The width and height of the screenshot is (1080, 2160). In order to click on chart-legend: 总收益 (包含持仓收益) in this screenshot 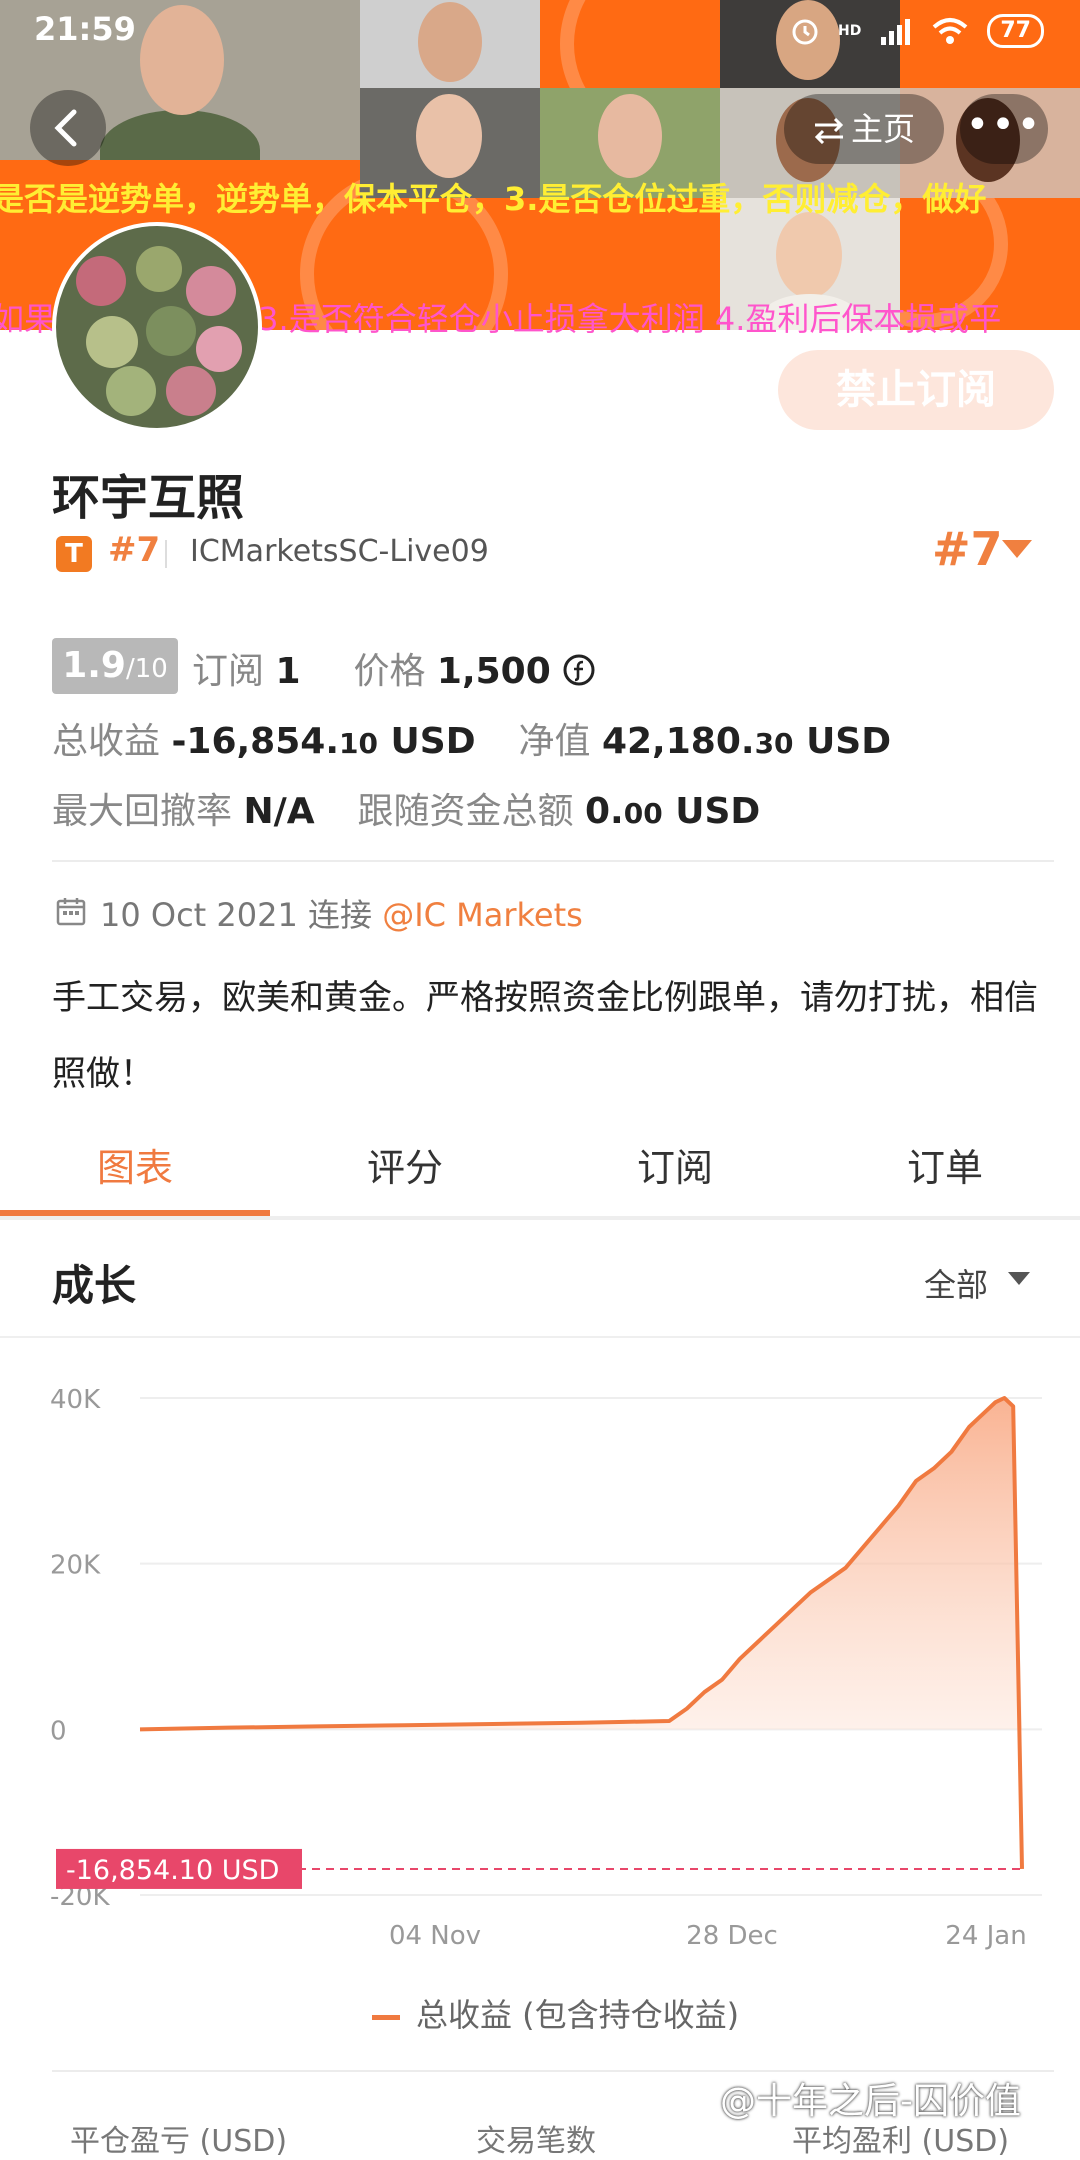, I will do `click(555, 2013)`.